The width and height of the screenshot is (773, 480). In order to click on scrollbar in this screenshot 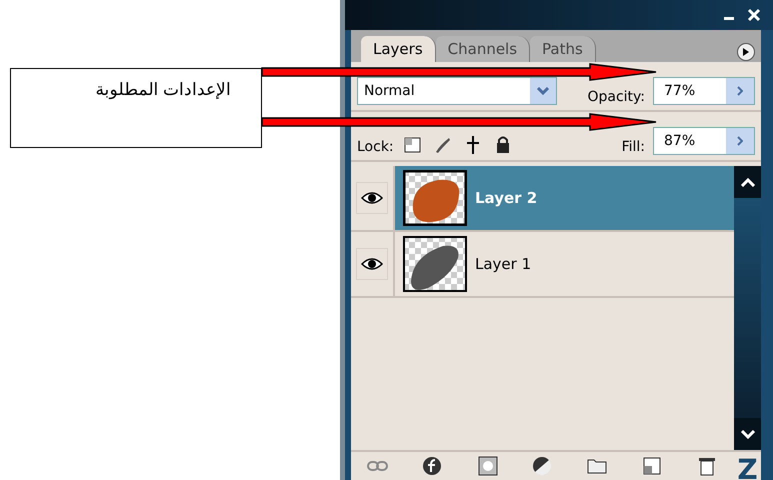, I will do `click(747, 308)`.